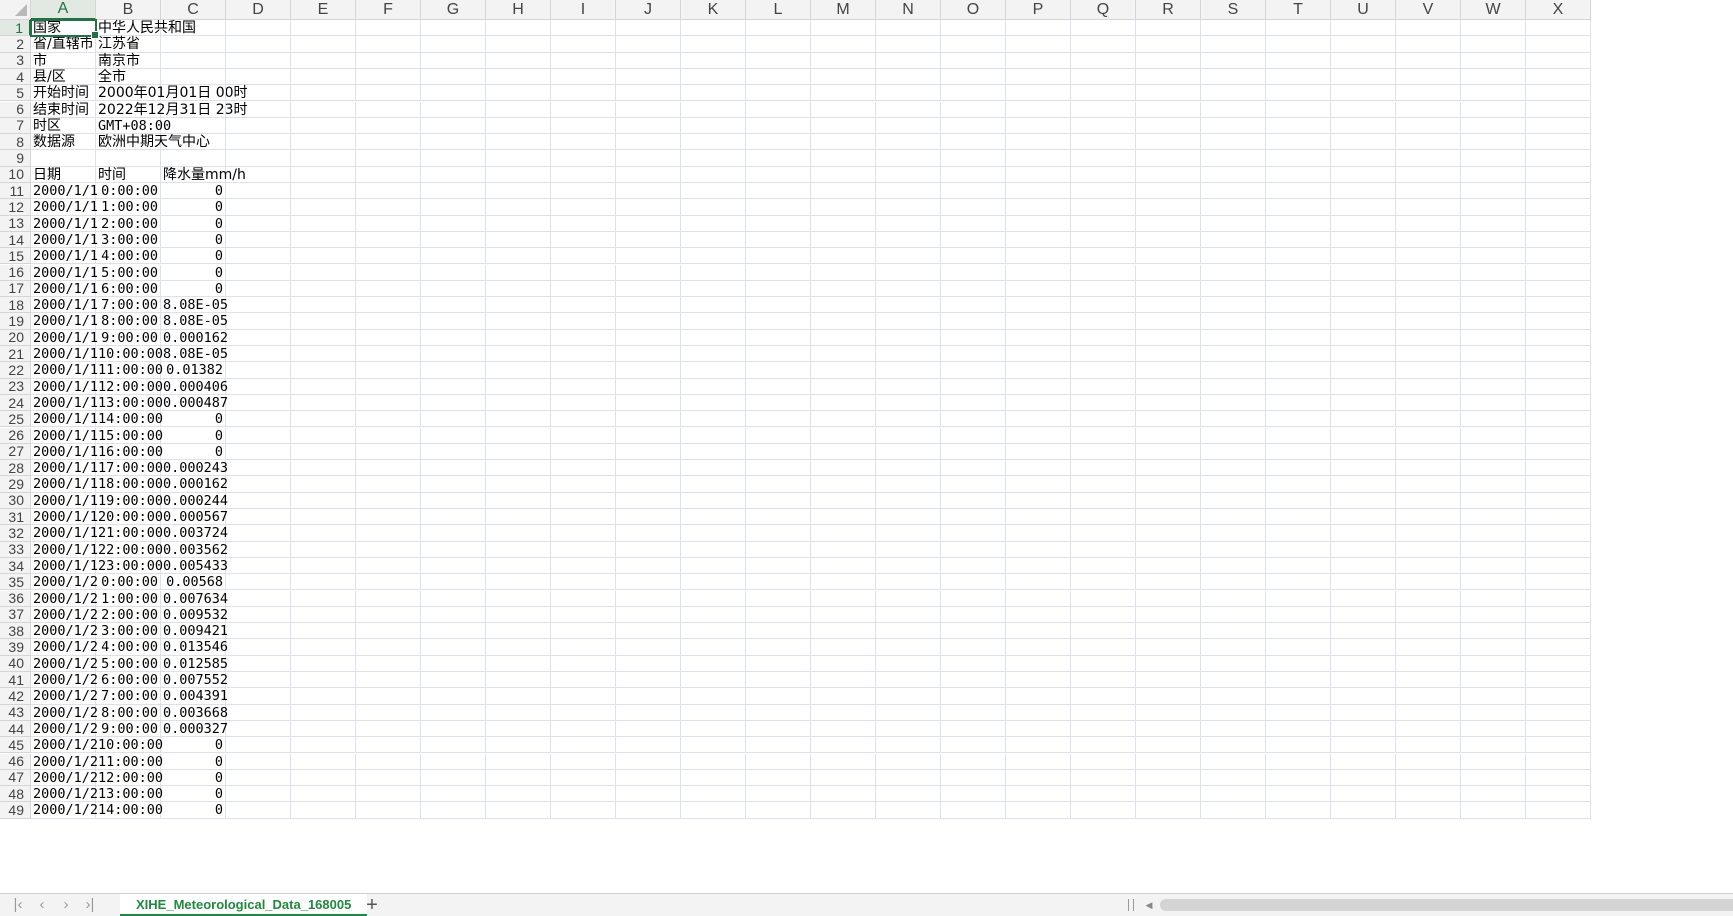 This screenshot has height=916, width=1733. I want to click on cell-d22, so click(258, 370).